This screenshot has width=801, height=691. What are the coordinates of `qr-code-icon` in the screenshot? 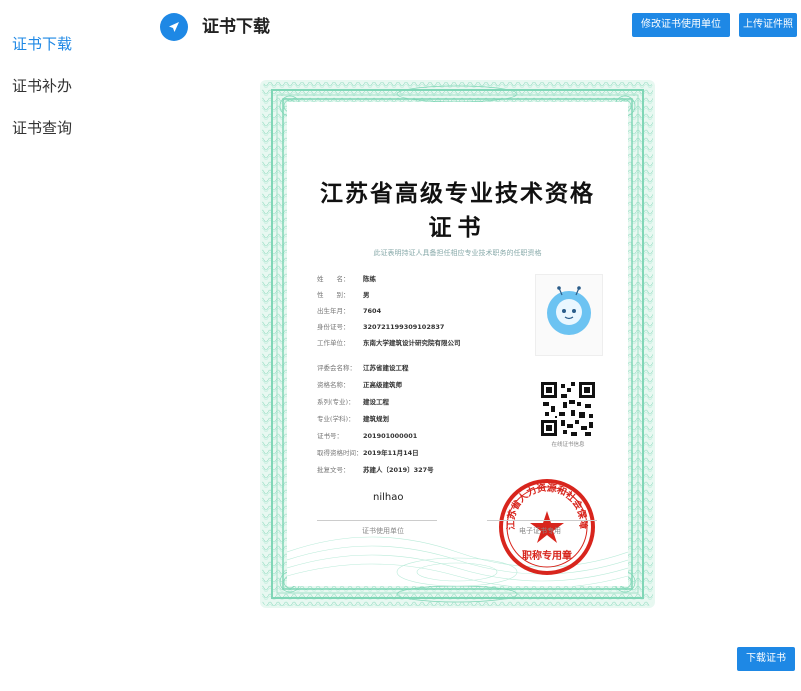 It's located at (568, 409).